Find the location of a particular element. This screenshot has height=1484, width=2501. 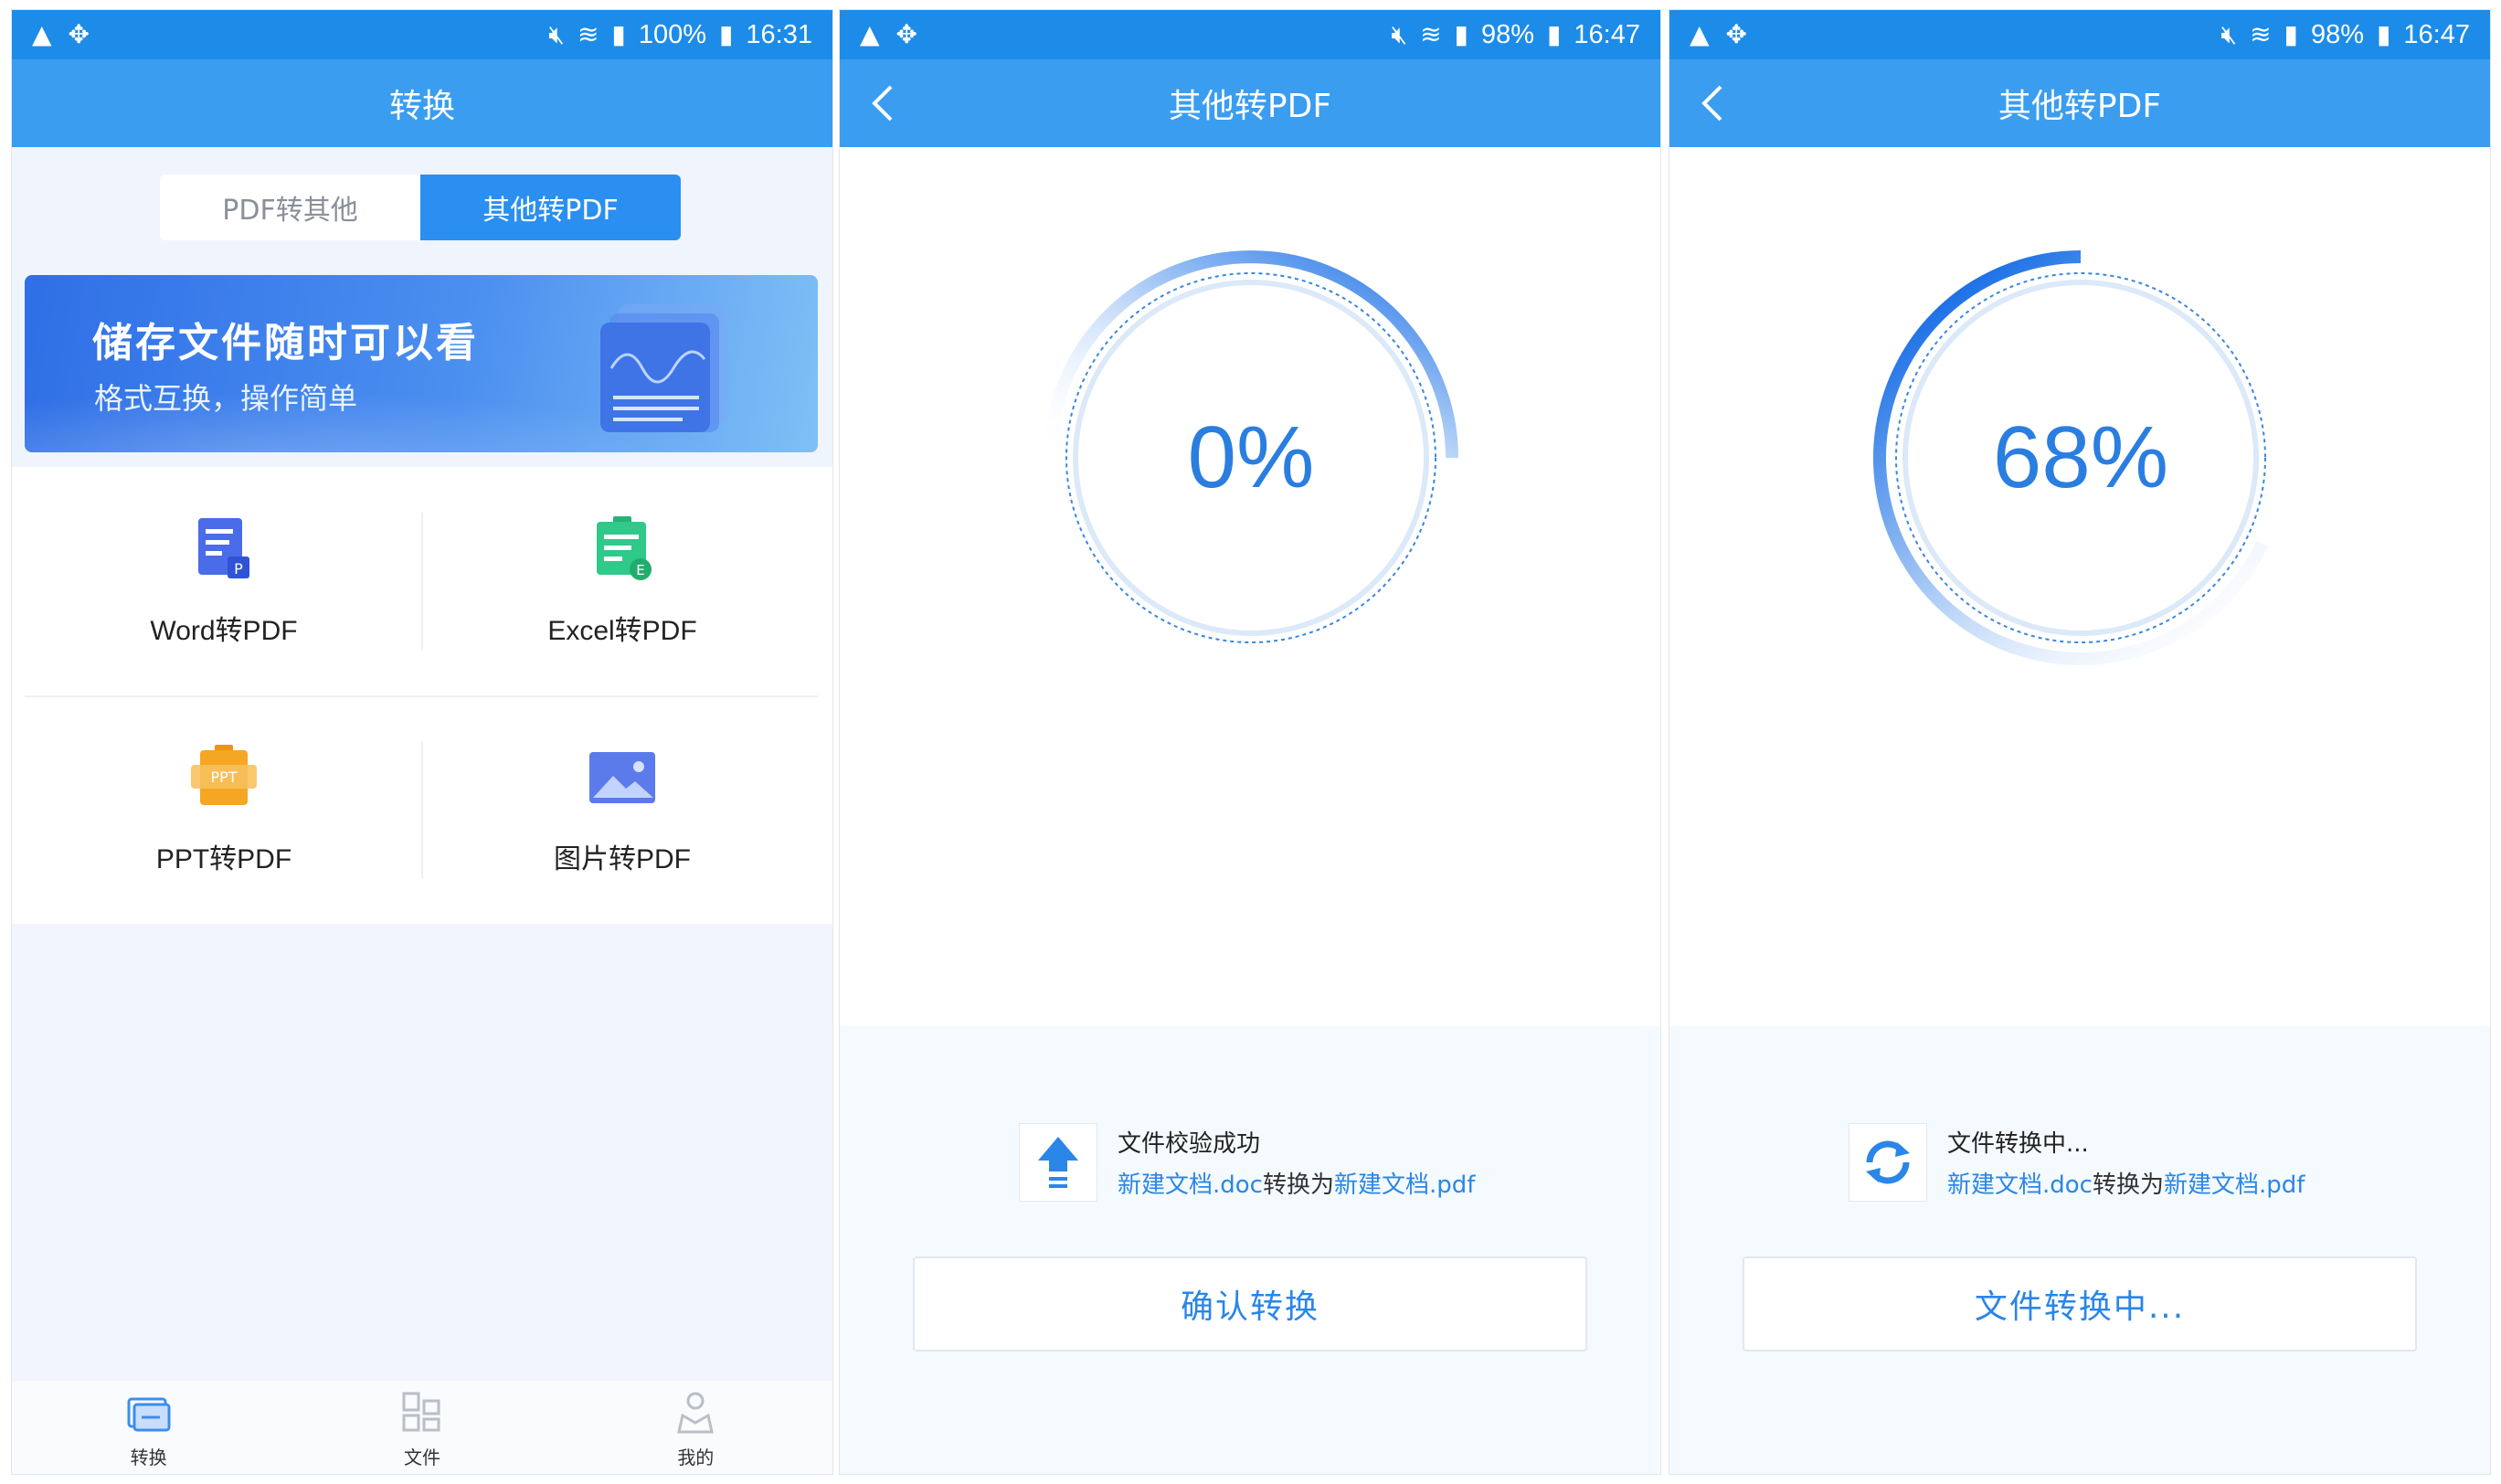

app-header: 转换 is located at coordinates (422, 103).